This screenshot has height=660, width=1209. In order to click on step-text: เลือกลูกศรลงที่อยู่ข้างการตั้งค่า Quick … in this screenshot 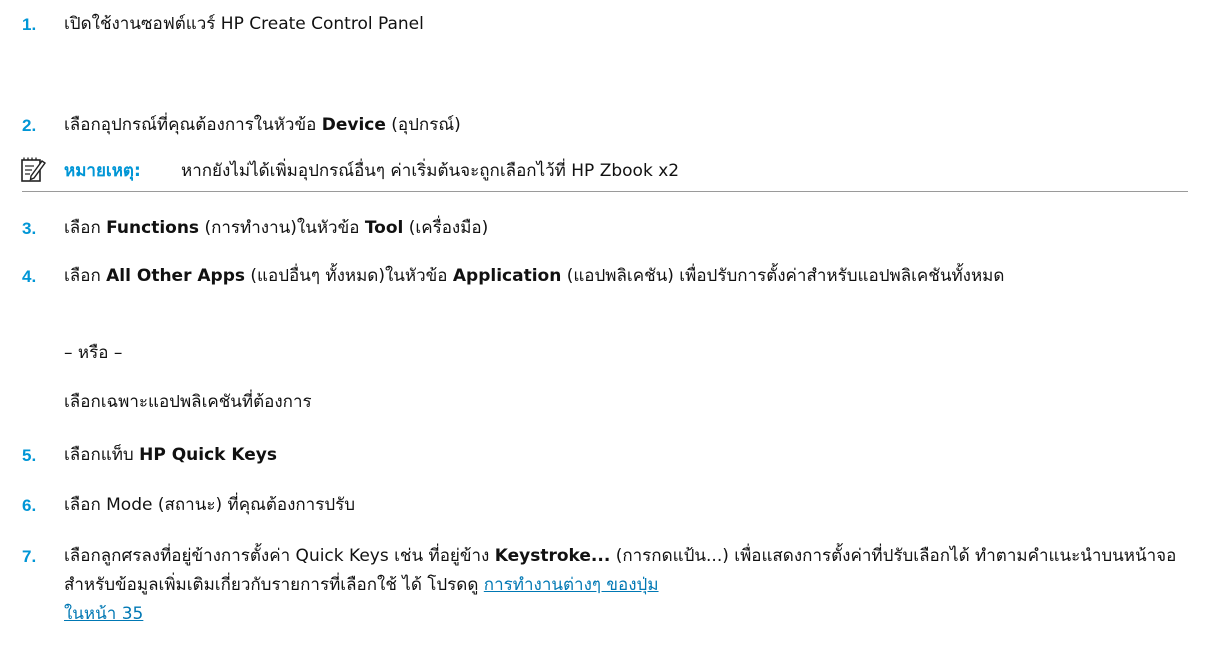, I will do `click(626, 585)`.